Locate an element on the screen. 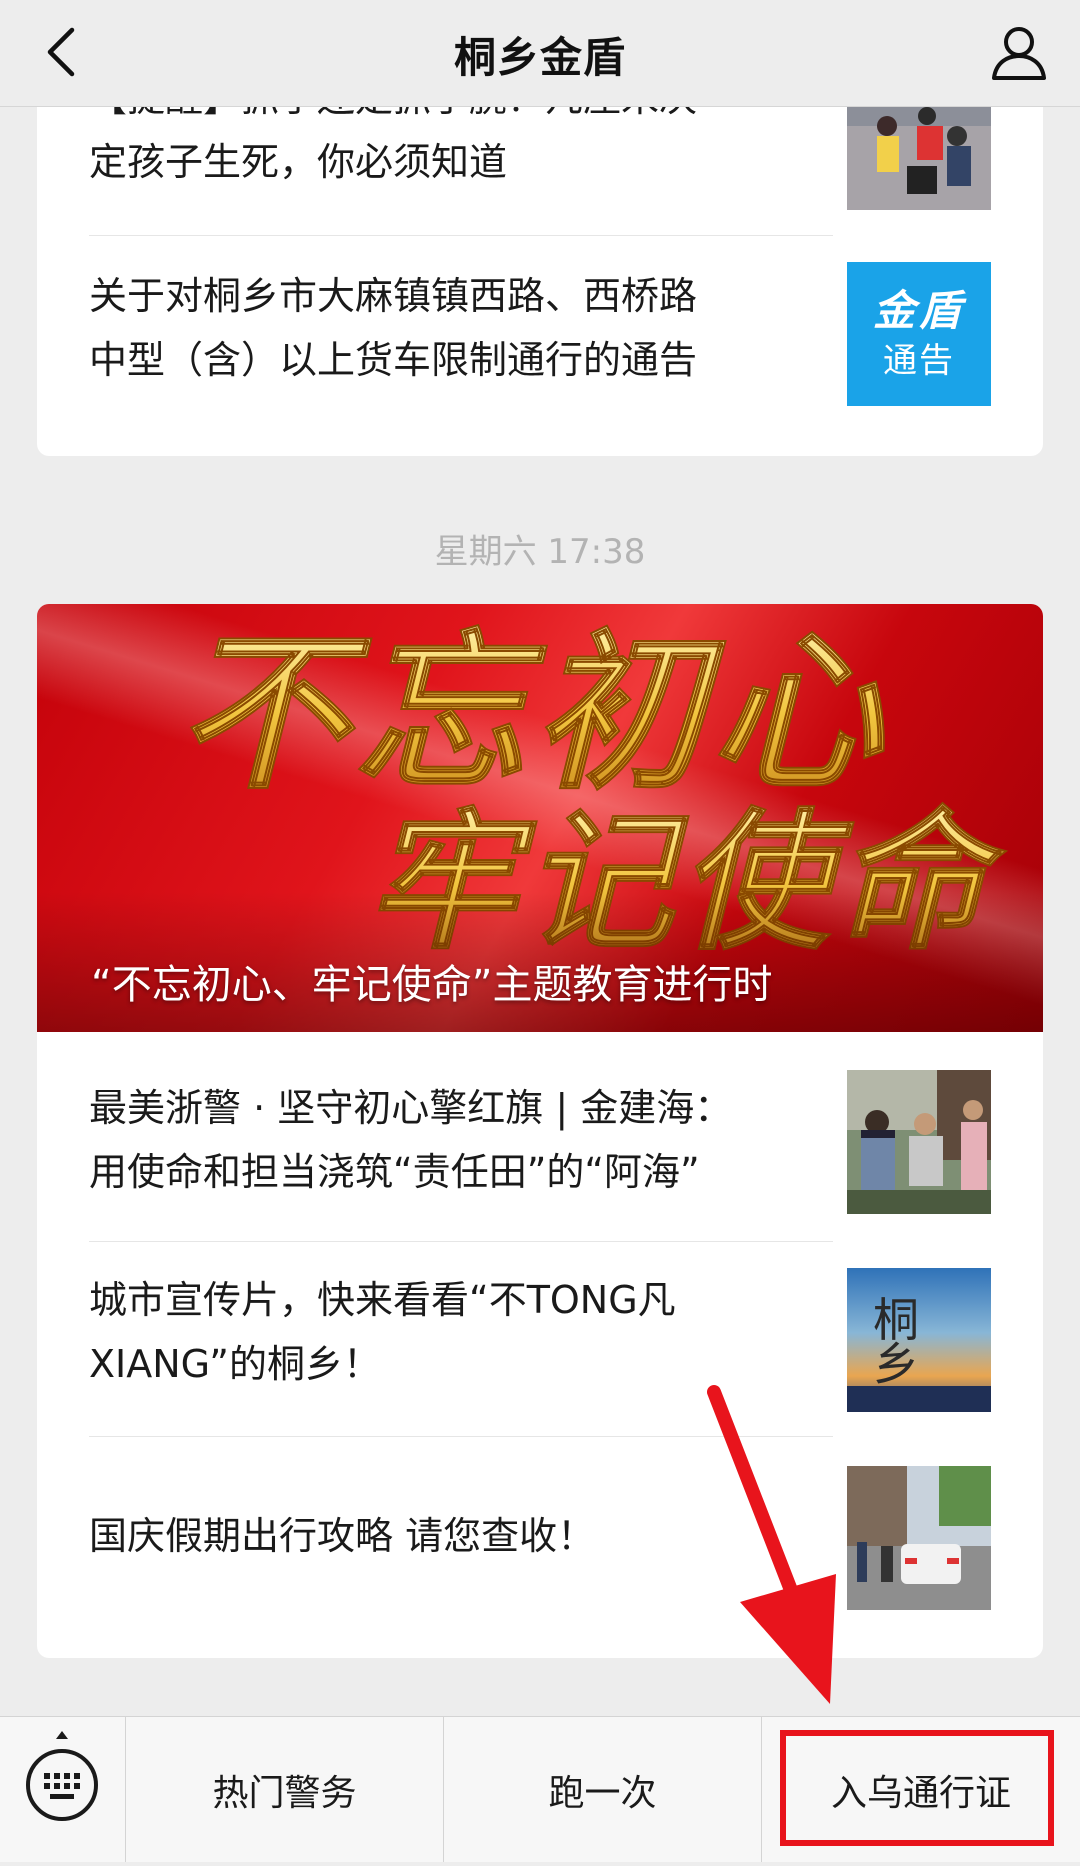 The height and width of the screenshot is (1866, 1080). title-line: 定孩子生死，你必须知道 is located at coordinates (298, 162).